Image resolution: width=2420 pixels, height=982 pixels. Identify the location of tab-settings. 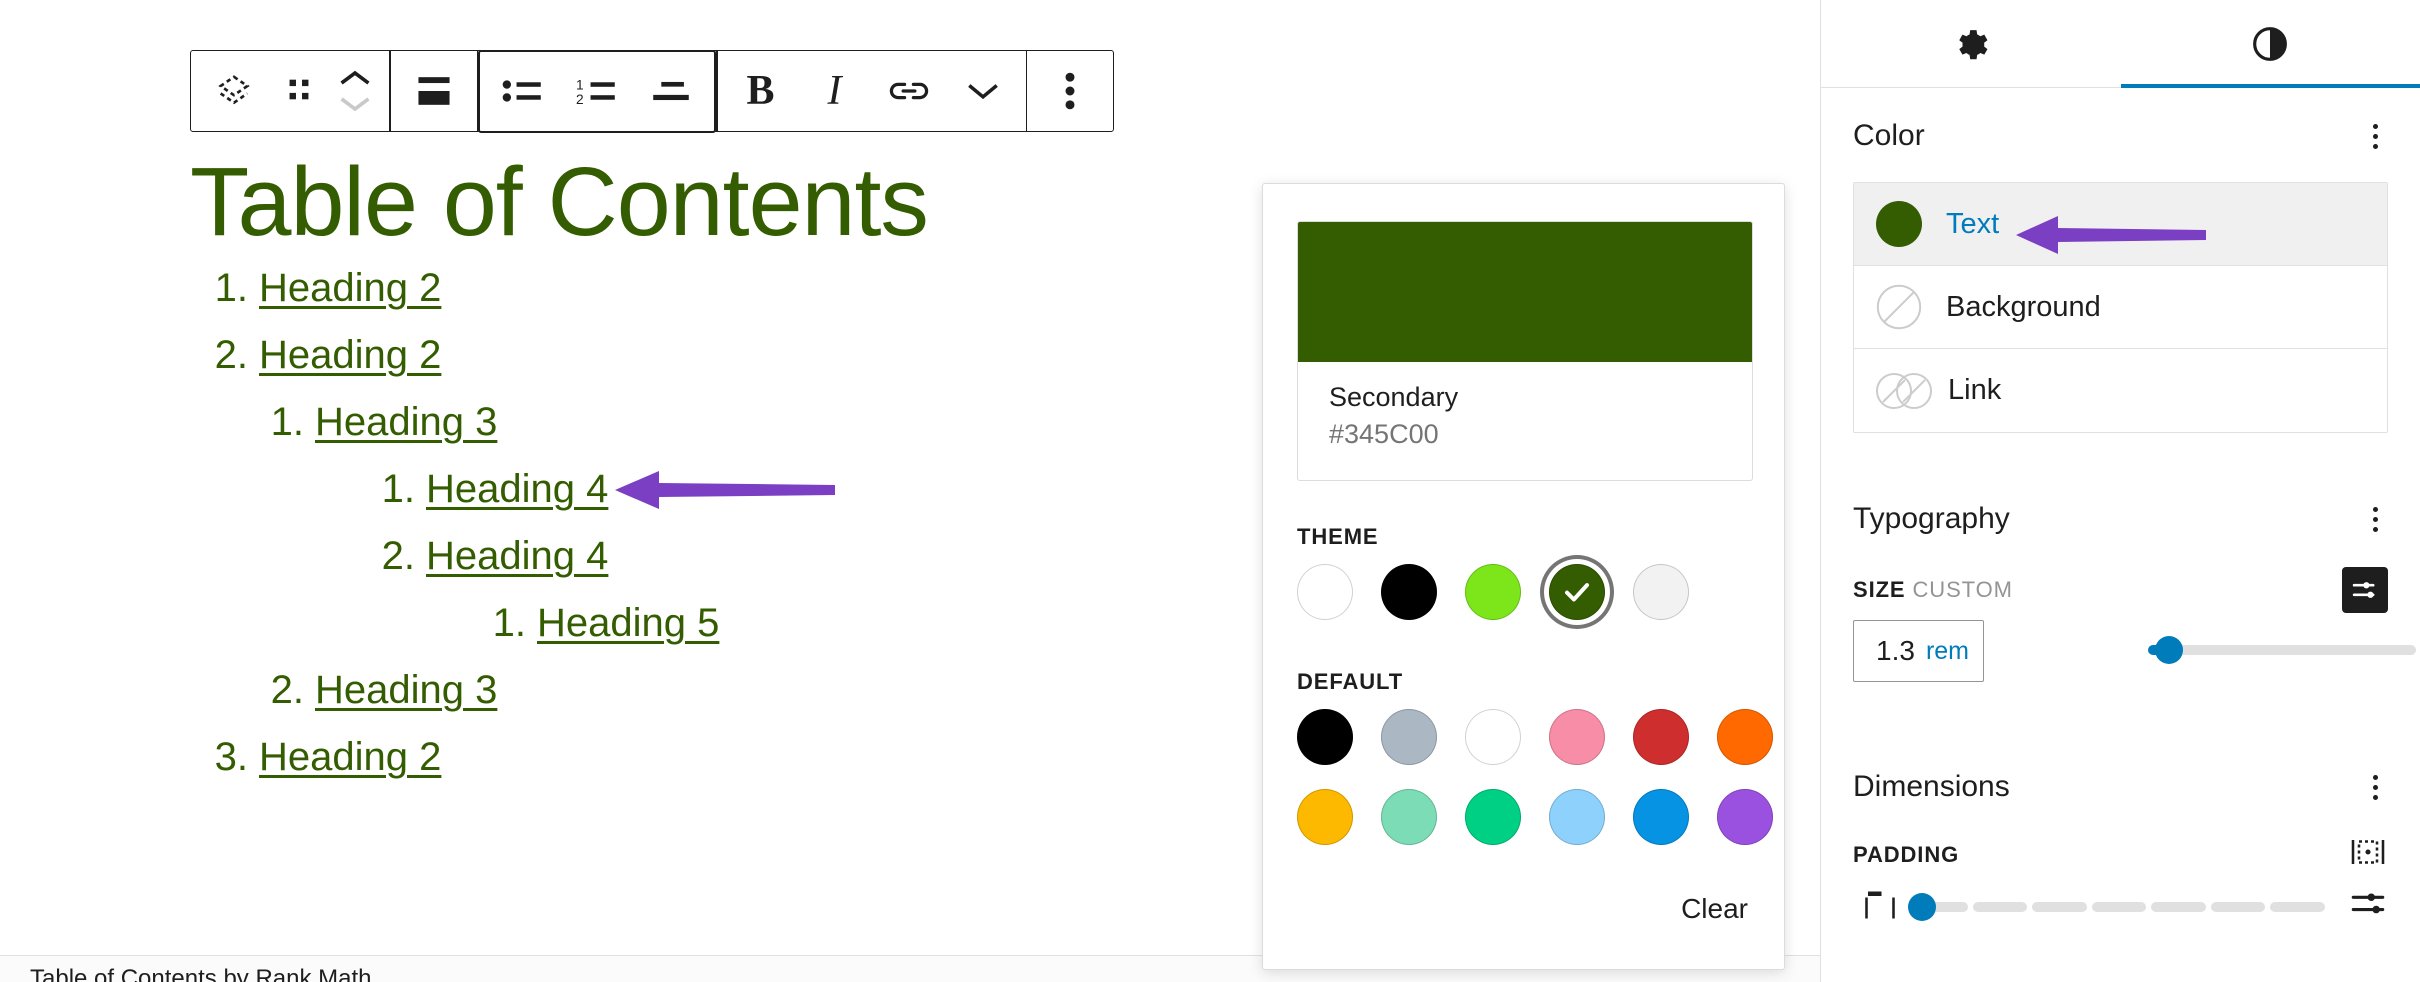
(1971, 43).